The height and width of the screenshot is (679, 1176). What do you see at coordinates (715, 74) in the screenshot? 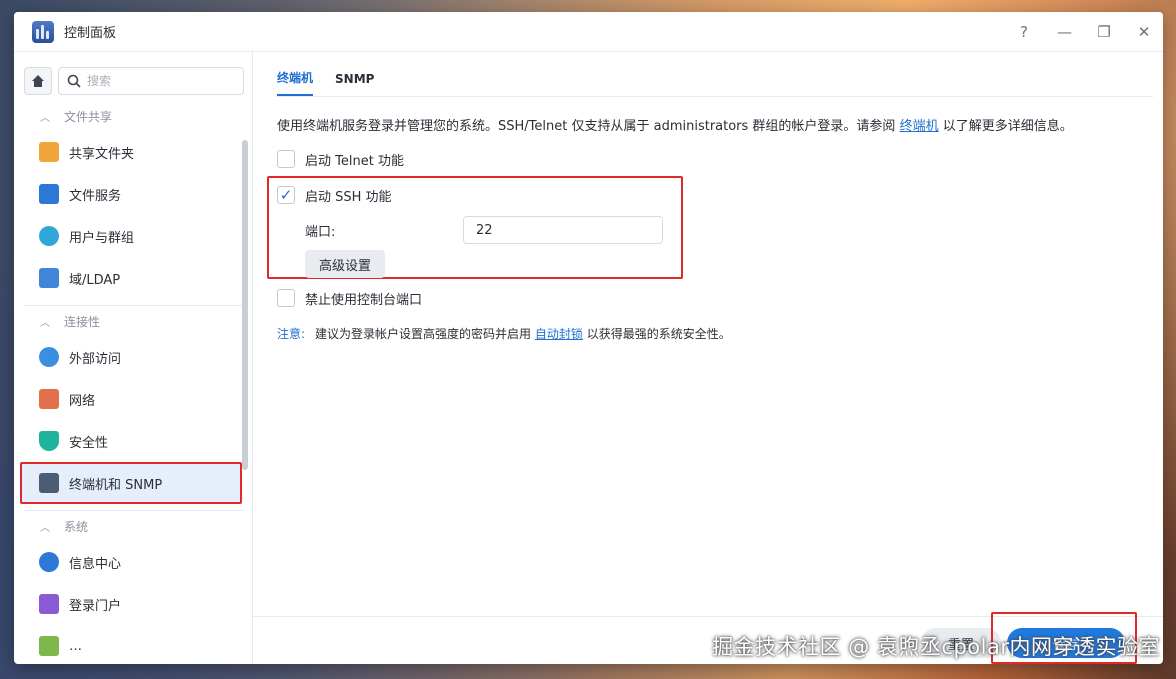
I see `tab-bar: 终端机 SNMP` at bounding box center [715, 74].